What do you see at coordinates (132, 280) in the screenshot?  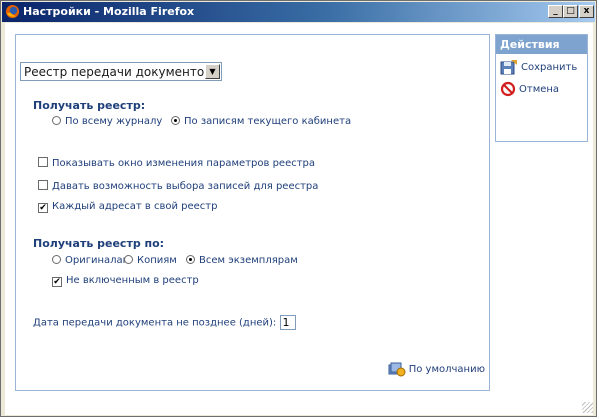 I see `checkbox-not-included-label: Не включенным в реестр` at bounding box center [132, 280].